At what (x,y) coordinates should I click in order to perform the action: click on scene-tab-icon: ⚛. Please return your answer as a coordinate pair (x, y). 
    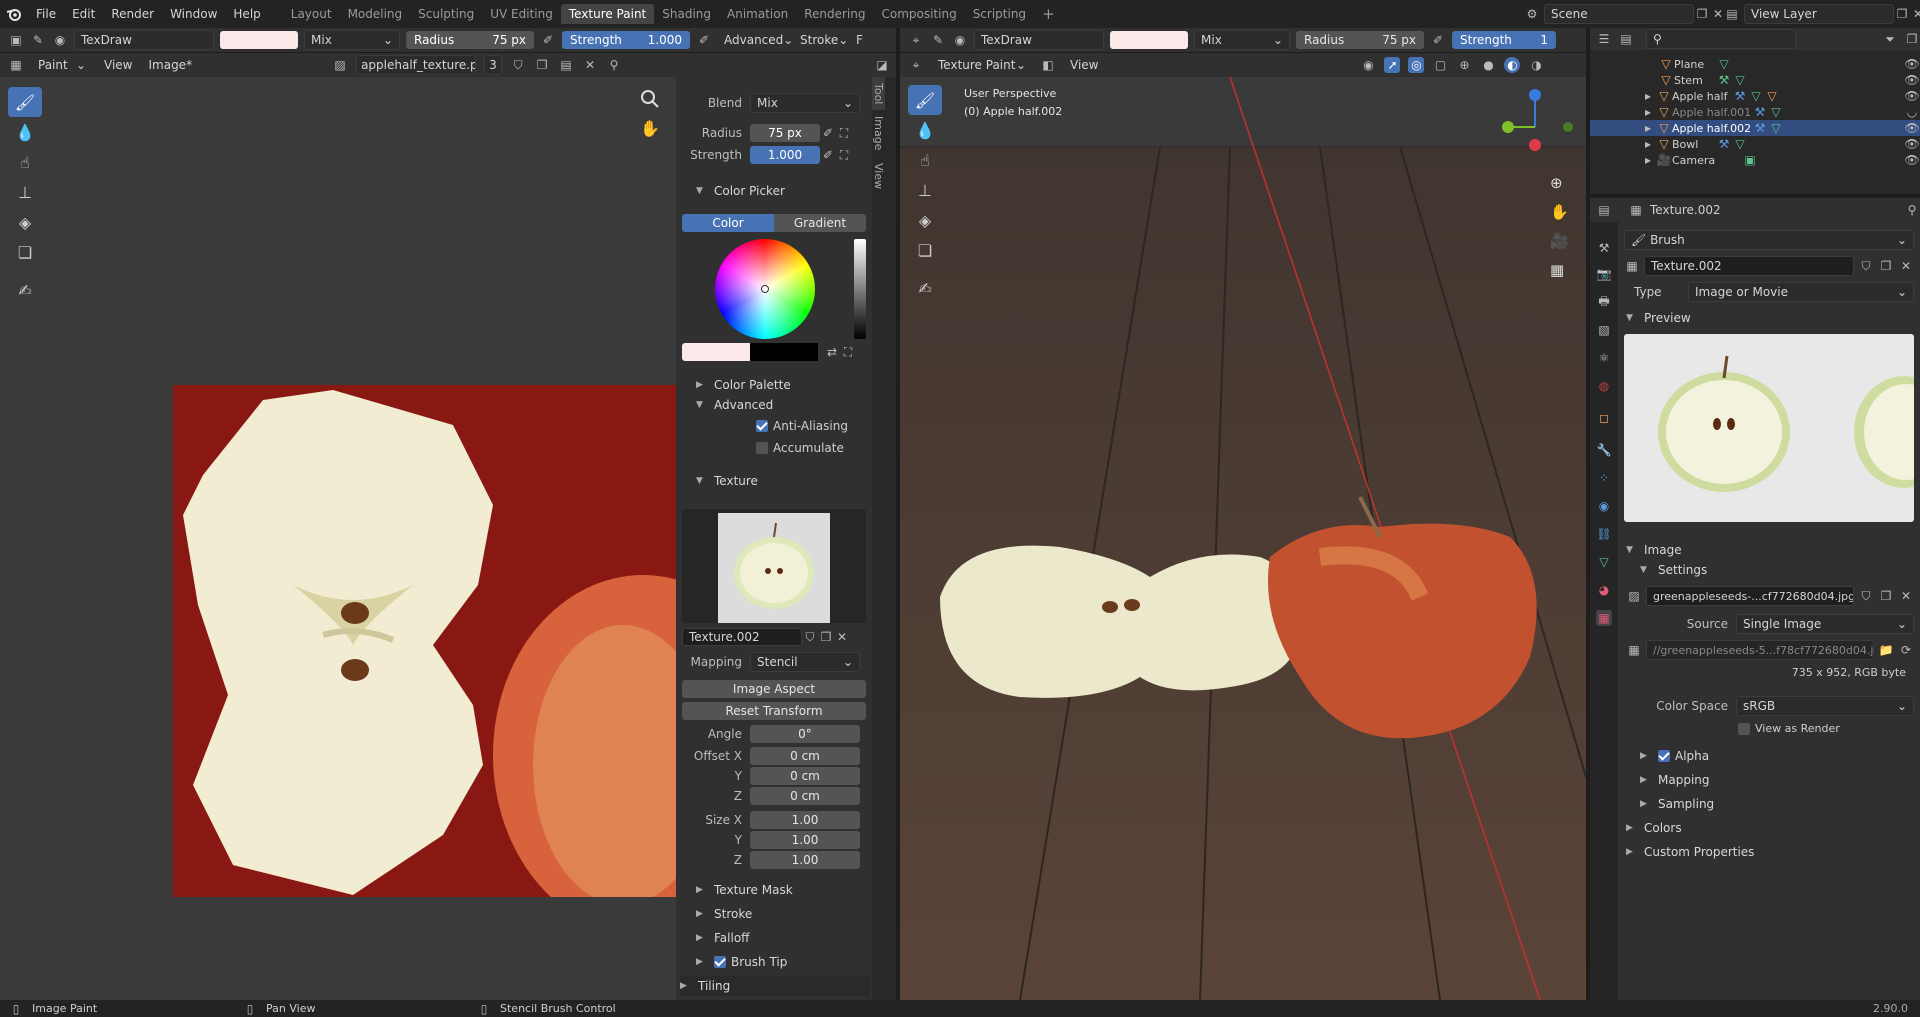
    Looking at the image, I should click on (1604, 358).